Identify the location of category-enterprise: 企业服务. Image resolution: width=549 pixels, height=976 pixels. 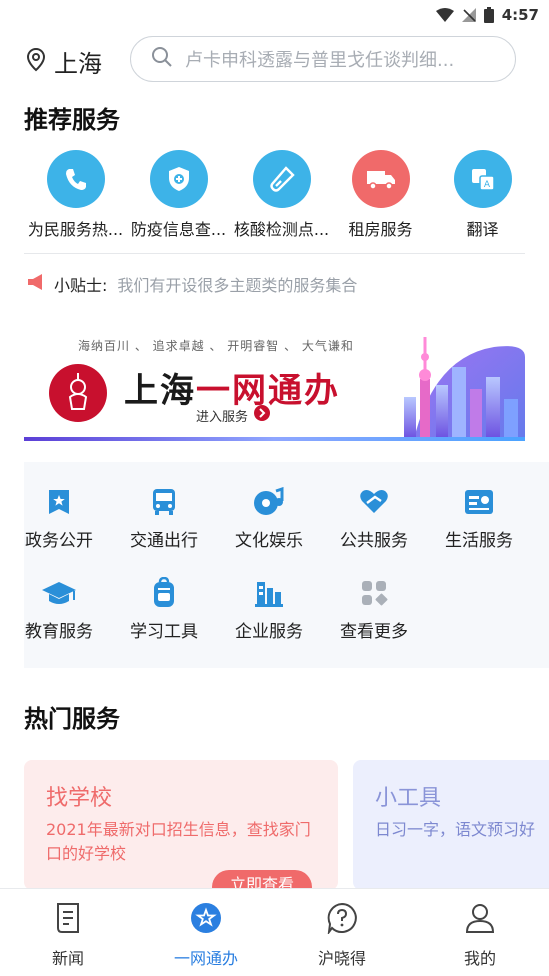
(269, 608).